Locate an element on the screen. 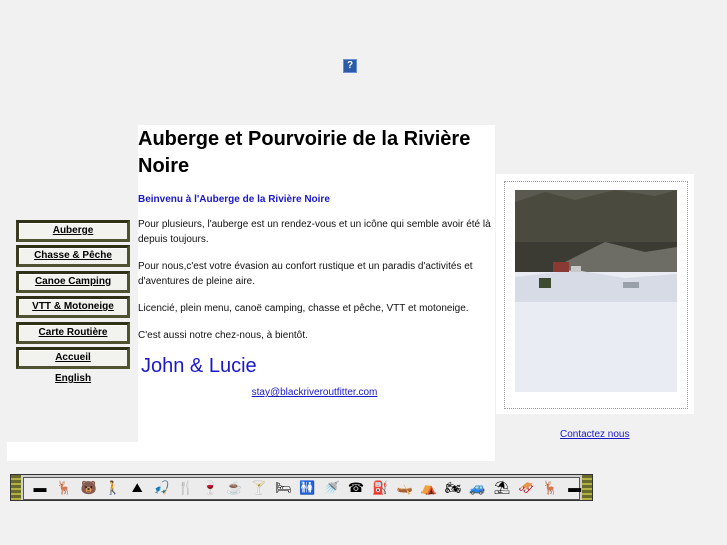 This screenshot has height=545, width=727. wine-icon: 🍷 is located at coordinates (210, 488).